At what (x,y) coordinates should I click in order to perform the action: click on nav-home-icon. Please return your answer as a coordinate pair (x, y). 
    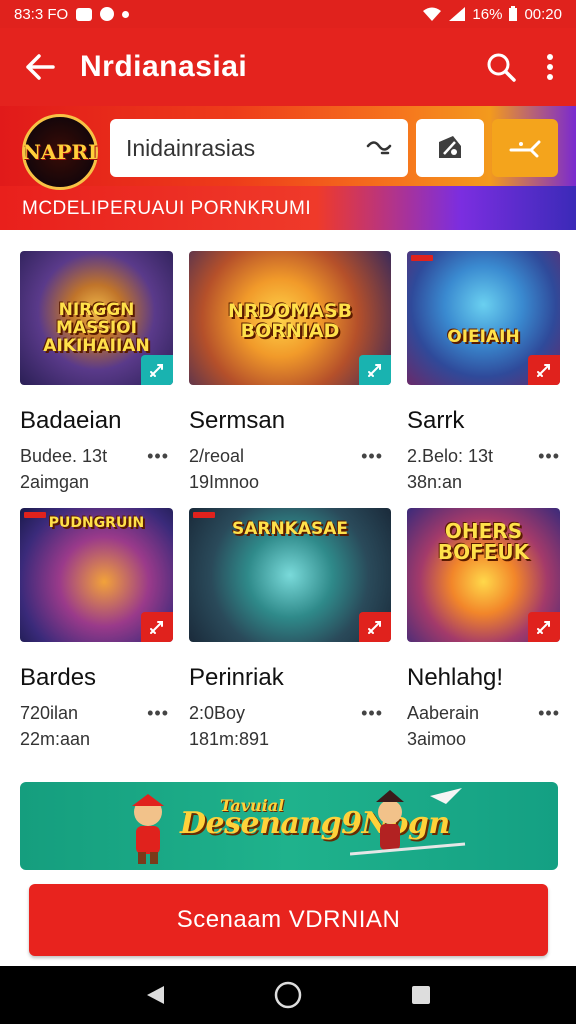
    Looking at the image, I should click on (288, 995).